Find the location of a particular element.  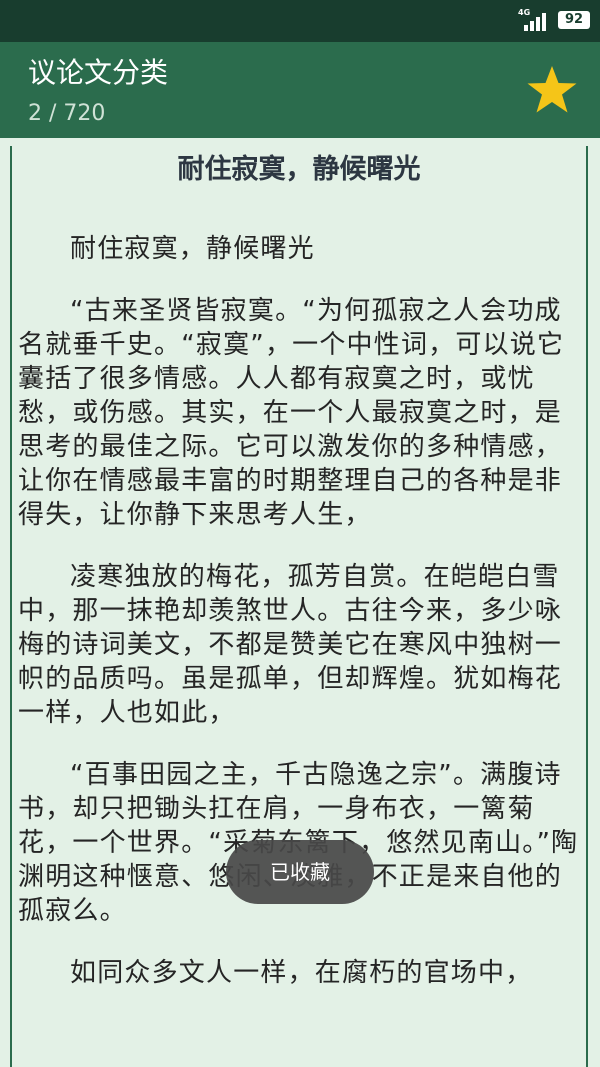

page-title: 议论文分类 is located at coordinates (98, 72).